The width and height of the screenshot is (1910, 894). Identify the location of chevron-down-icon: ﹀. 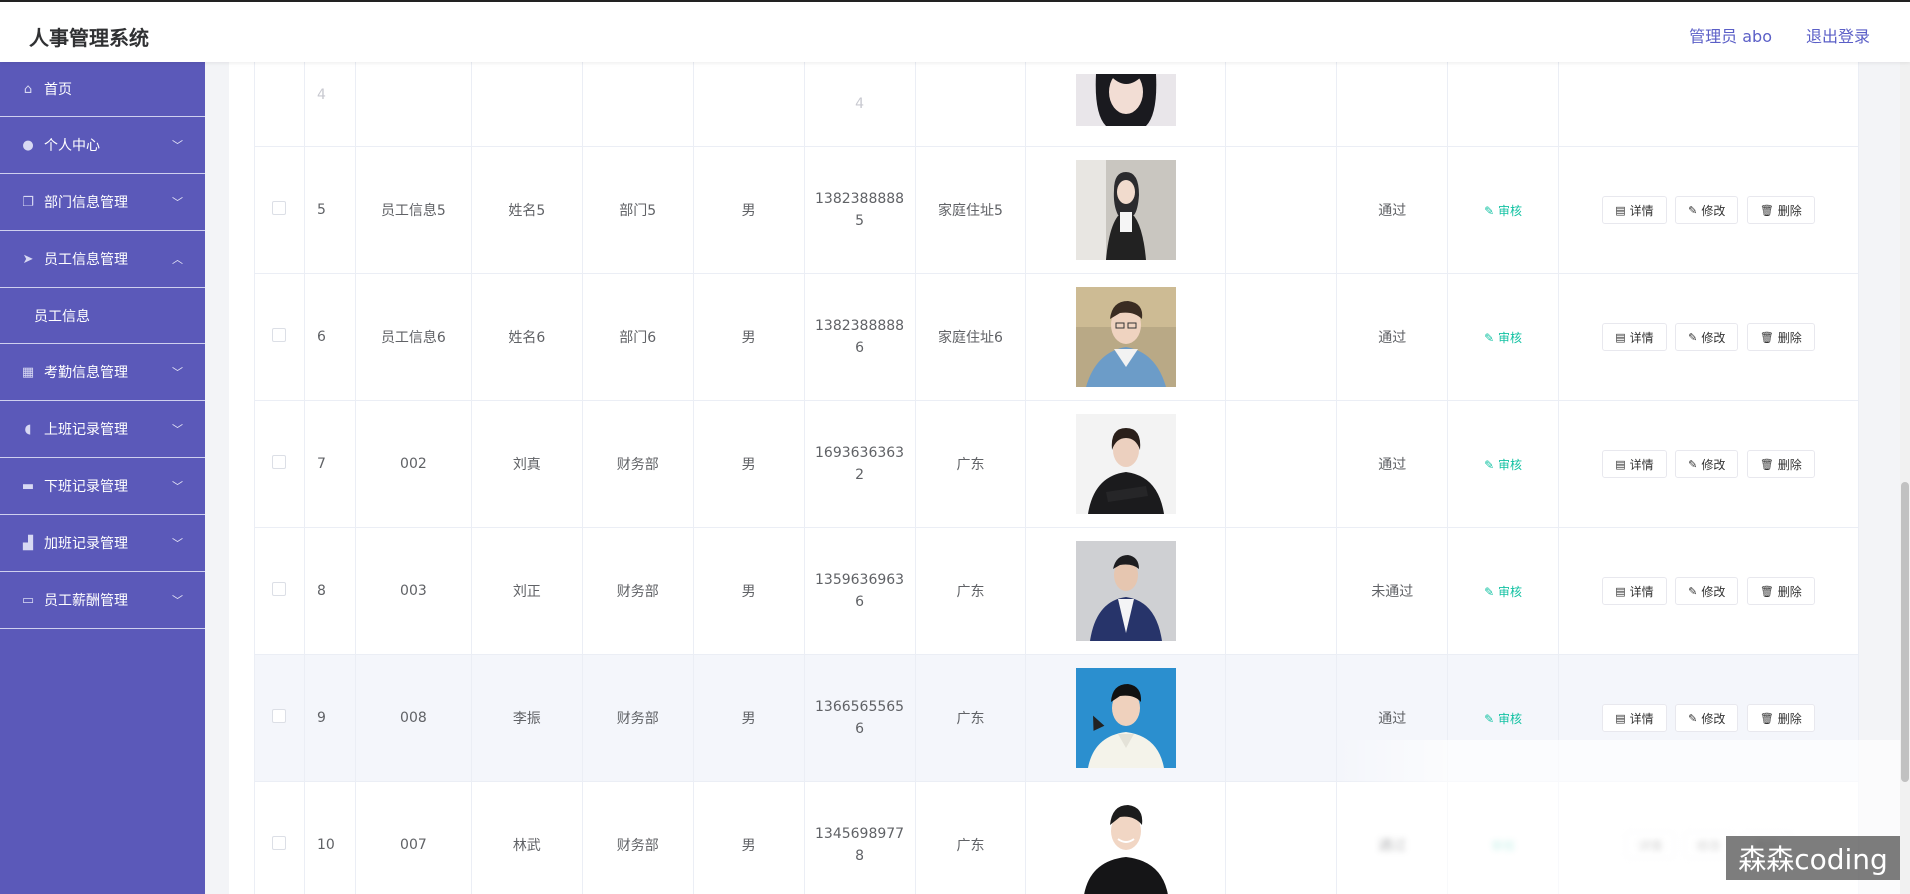
(177, 372).